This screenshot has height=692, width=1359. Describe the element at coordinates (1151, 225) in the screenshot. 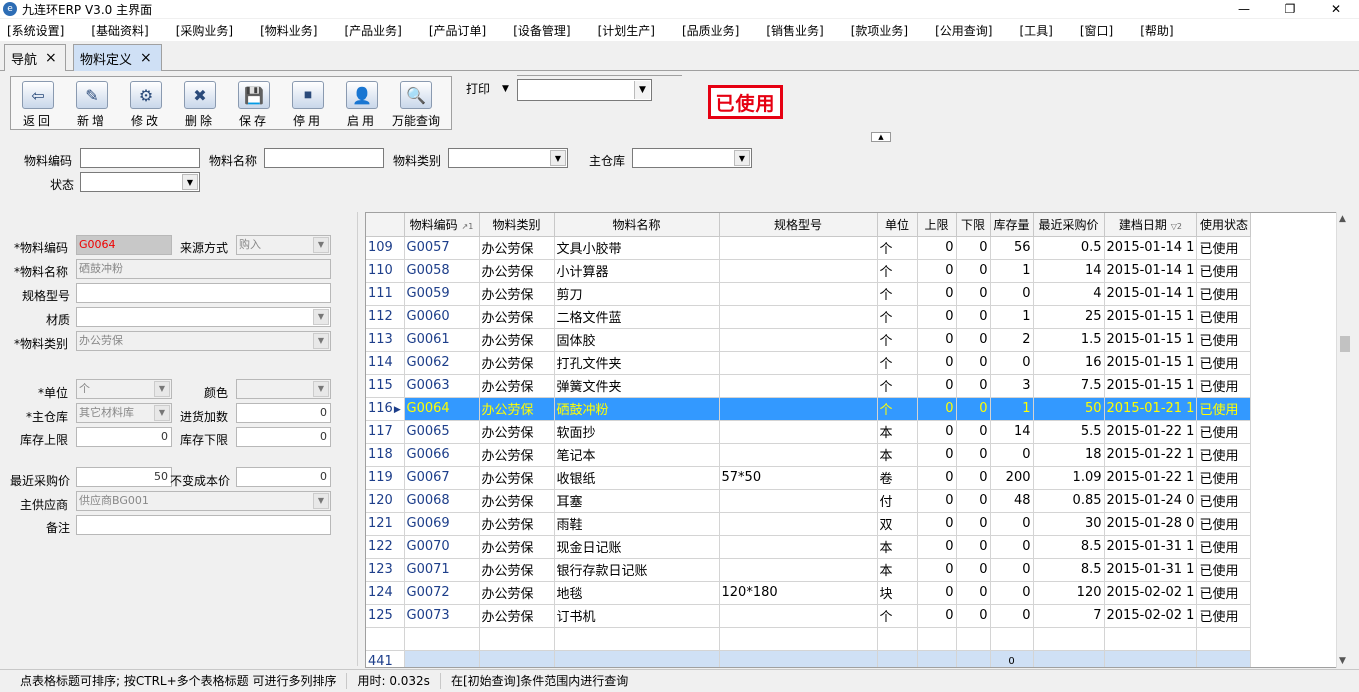

I see `column-header-date: 建档日期 ▽2` at that location.